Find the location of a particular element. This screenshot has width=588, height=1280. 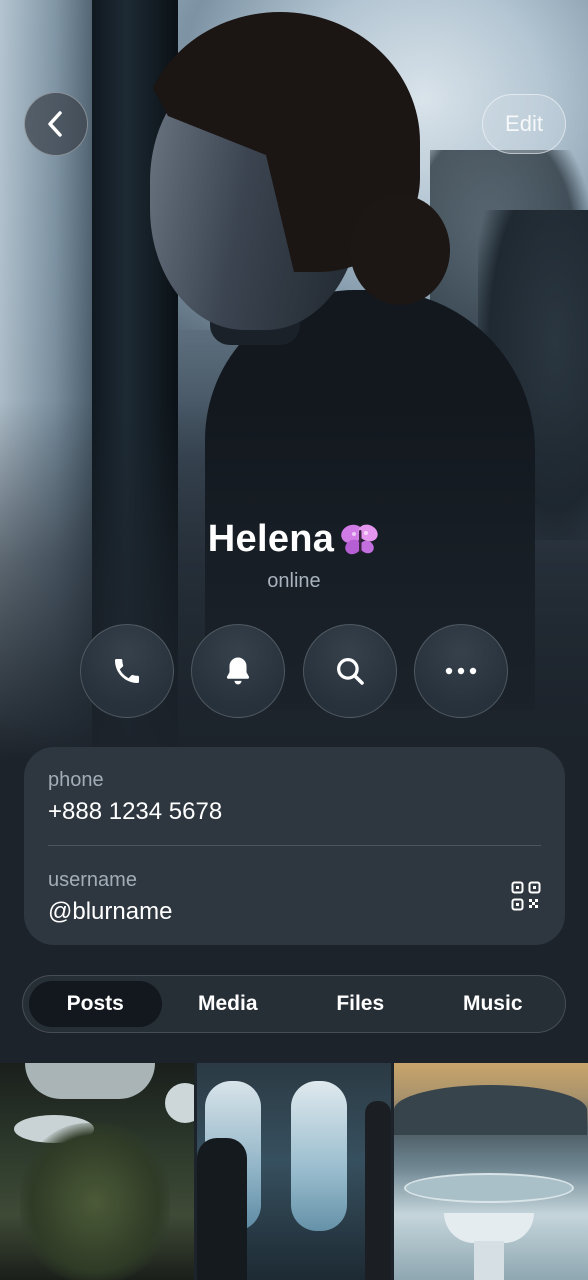

more-button is located at coordinates (460, 671).